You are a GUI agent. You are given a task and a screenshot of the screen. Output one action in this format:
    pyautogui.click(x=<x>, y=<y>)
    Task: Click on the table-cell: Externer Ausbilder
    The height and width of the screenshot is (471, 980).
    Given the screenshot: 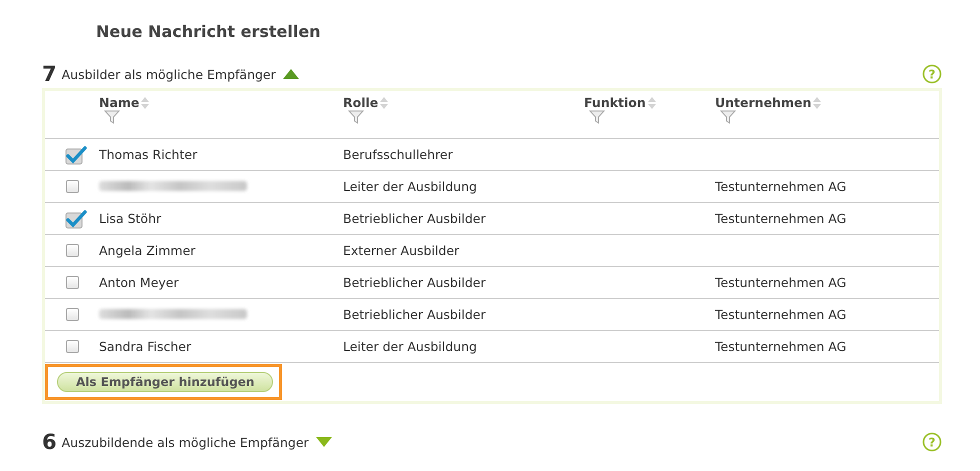 What is the action you would take?
    pyautogui.click(x=401, y=250)
    